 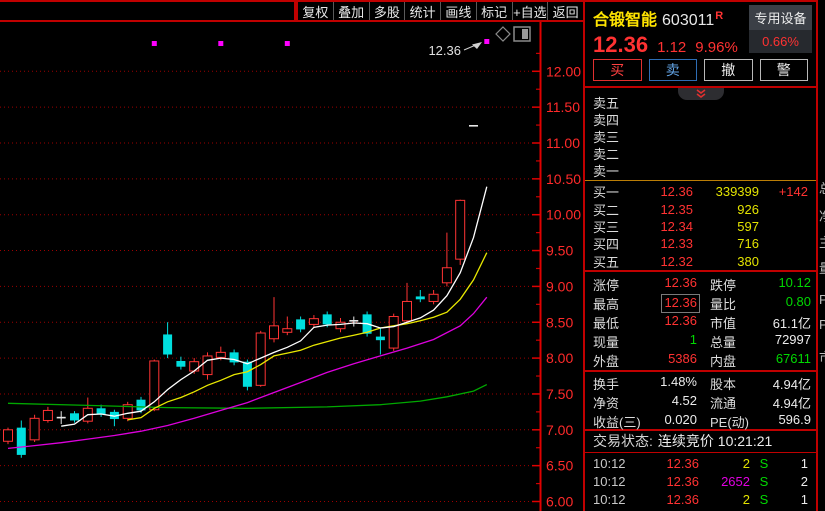 What do you see at coordinates (606, 342) in the screenshot?
I see `stat-label: 现量` at bounding box center [606, 342].